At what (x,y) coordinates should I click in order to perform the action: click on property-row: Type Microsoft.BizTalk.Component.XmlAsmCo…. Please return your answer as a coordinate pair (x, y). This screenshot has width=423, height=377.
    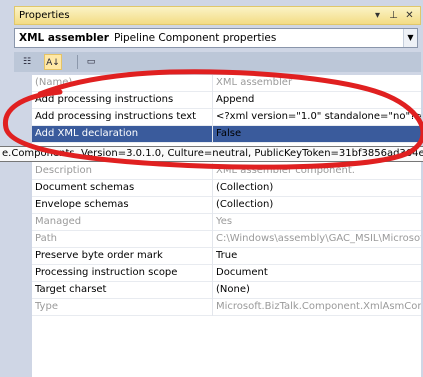
    Looking at the image, I should click on (226, 307).